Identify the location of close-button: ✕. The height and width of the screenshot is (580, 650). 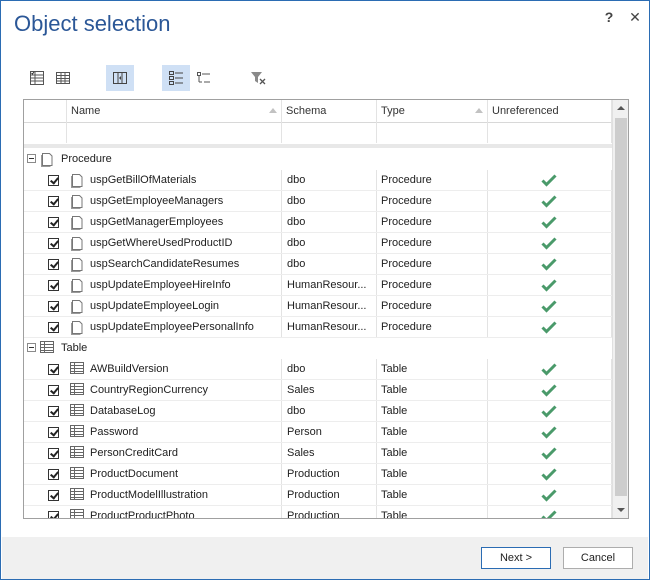
(635, 17).